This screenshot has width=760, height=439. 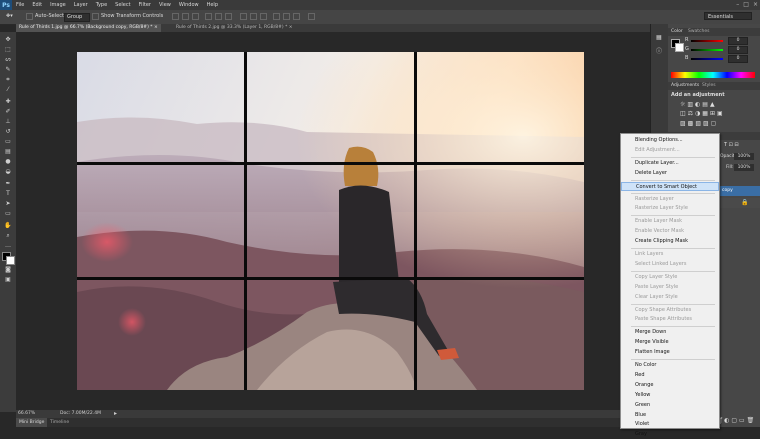 I want to click on gradient-tool-icon: ▤, so click(x=8, y=151).